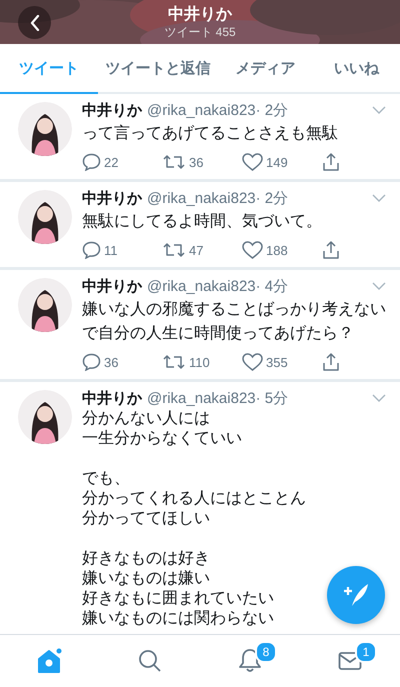  I want to click on house-icon, so click(50, 661).